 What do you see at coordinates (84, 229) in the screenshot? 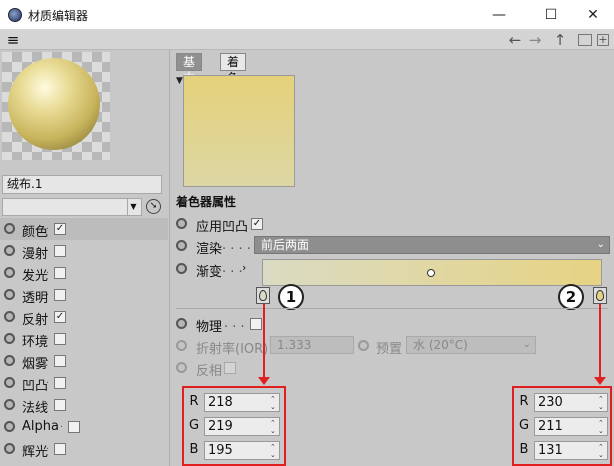
I see `channel-row: 颜色 ✓.` at bounding box center [84, 229].